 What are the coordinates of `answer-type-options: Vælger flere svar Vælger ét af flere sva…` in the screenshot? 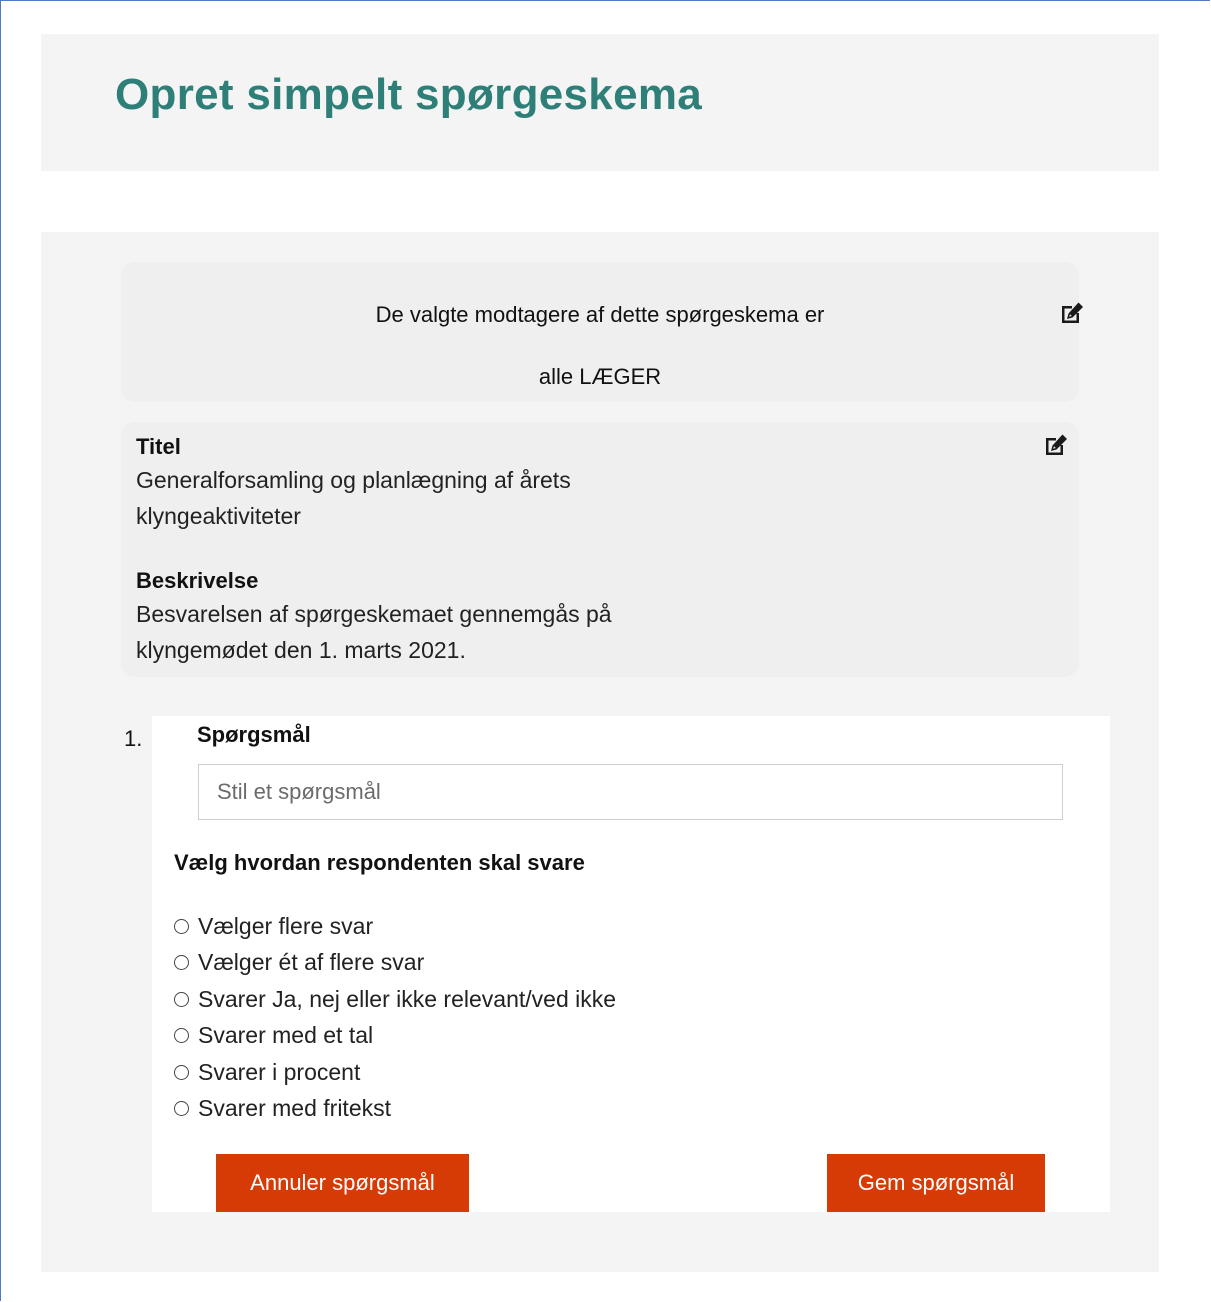 It's located at (395, 1017).